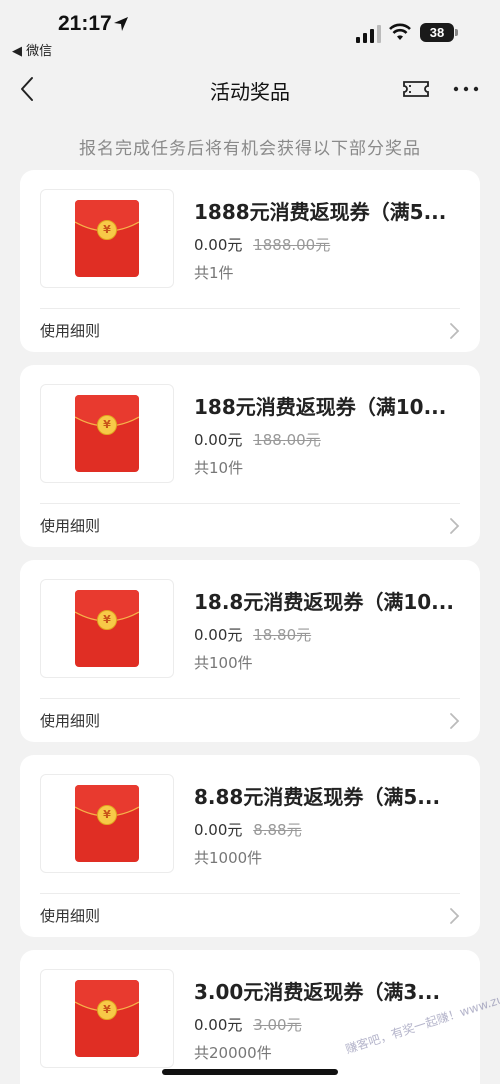 This screenshot has height=1084, width=500. I want to click on price-row: 0.00元 1888.00元, so click(262, 244).